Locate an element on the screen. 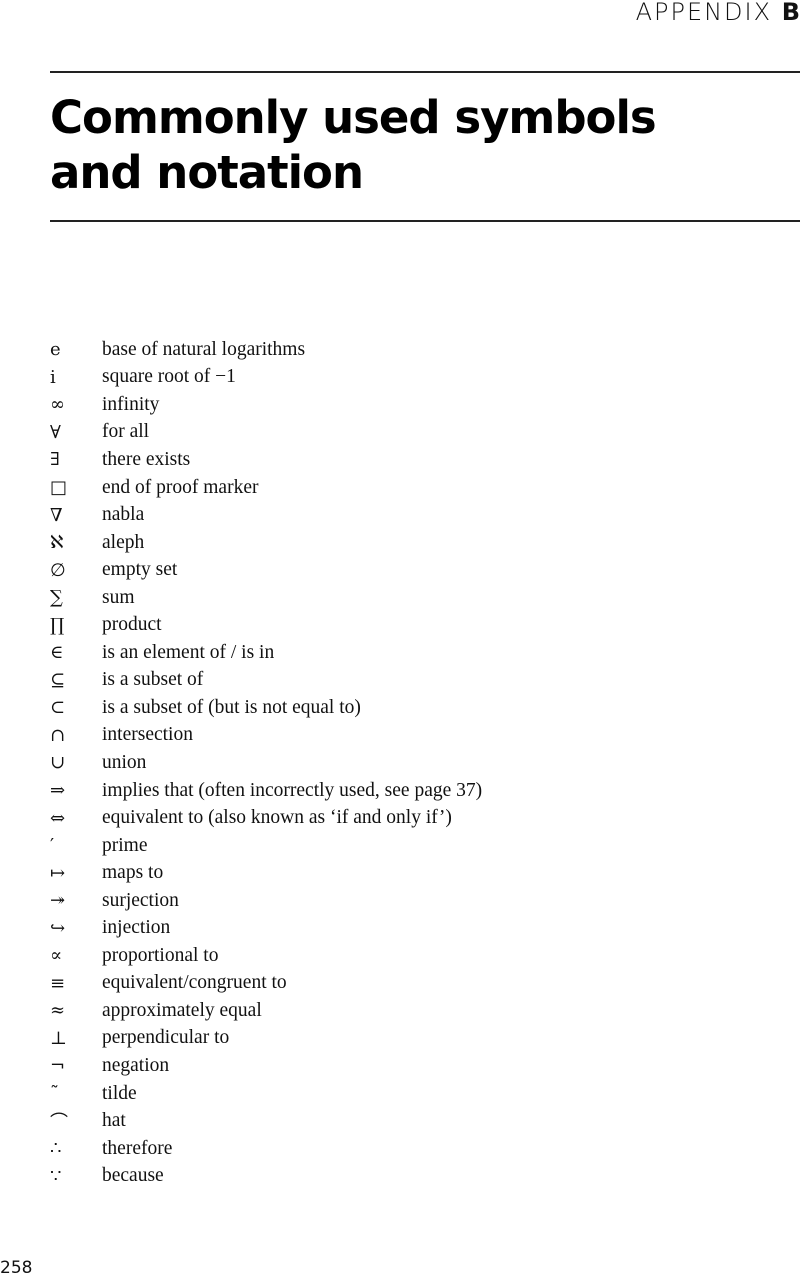 The image size is (800, 1279). symbol-description: union is located at coordinates (124, 762).